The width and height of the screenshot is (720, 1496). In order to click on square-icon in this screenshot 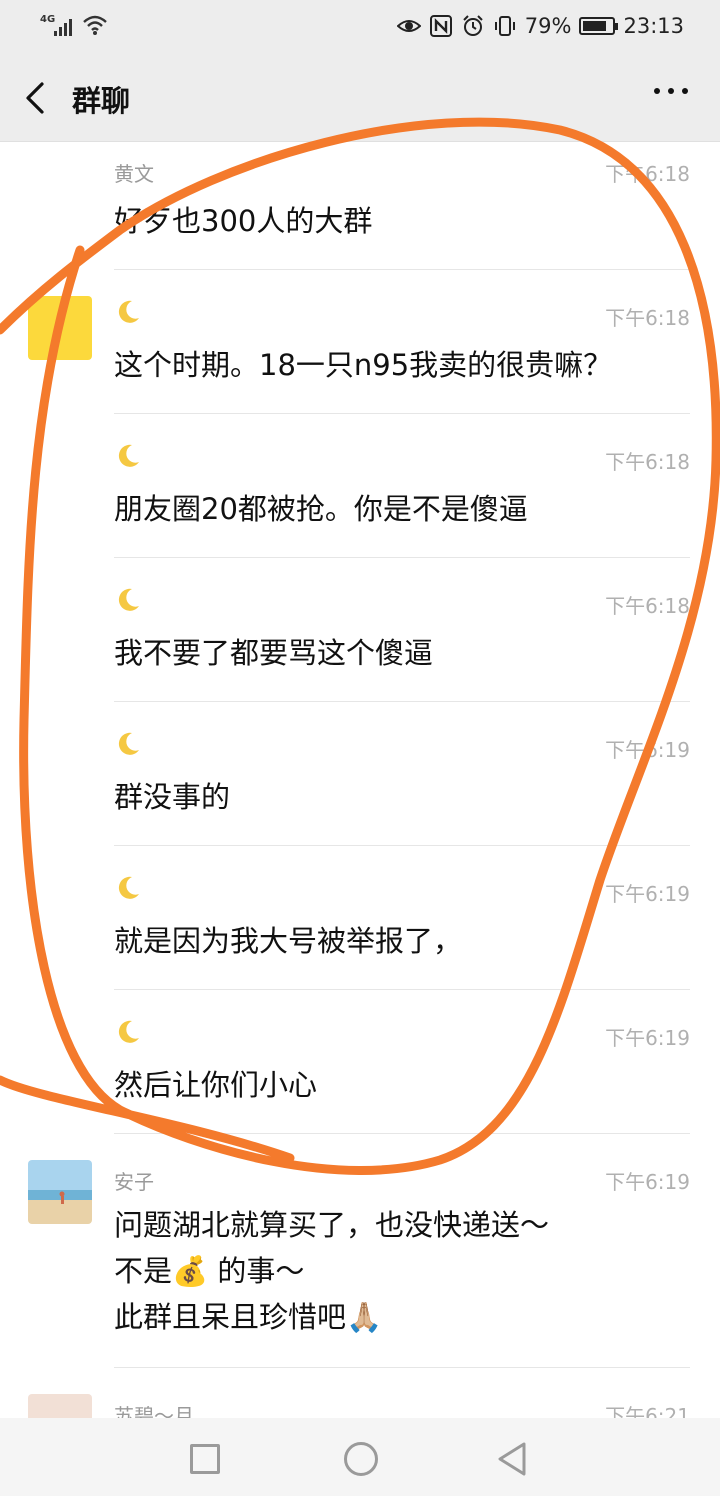, I will do `click(205, 1459)`.